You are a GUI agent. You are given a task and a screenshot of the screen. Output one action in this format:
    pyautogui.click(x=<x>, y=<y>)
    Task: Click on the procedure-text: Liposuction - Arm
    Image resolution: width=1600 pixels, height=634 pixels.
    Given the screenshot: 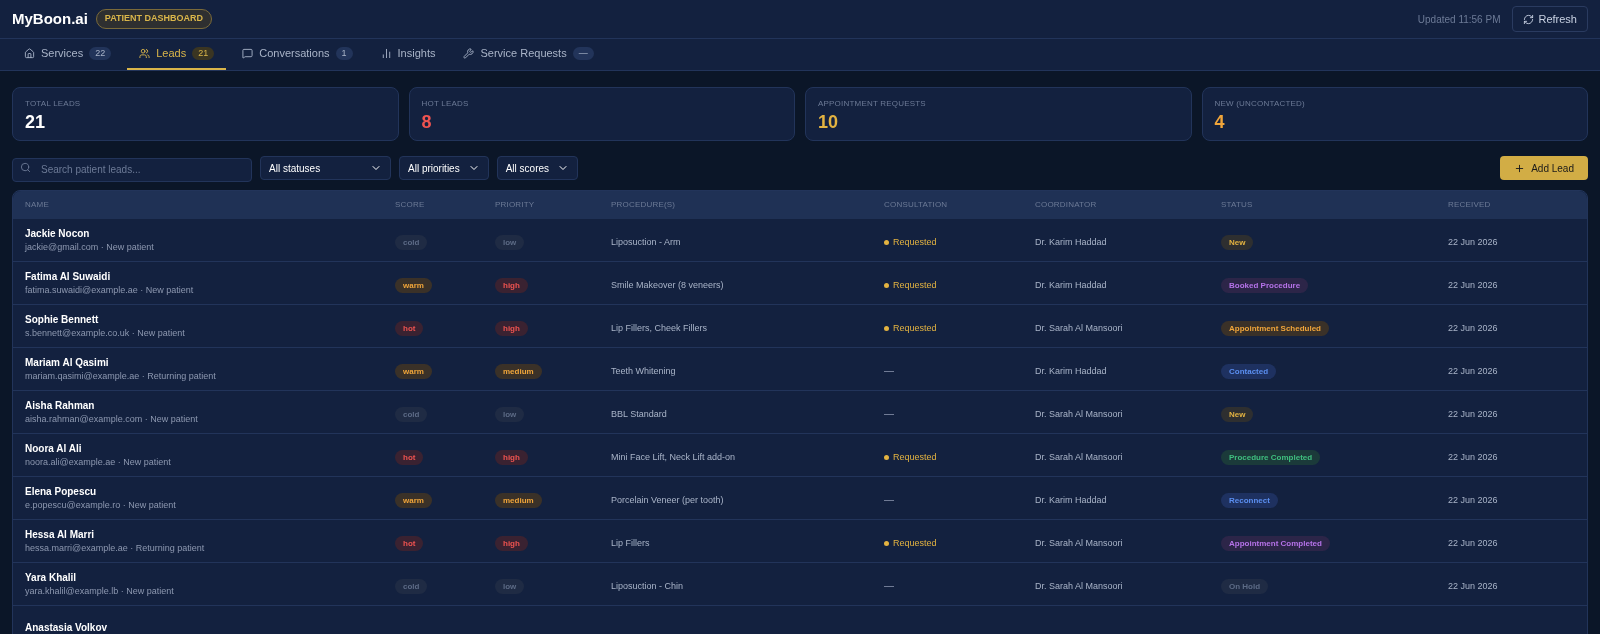 What is the action you would take?
    pyautogui.click(x=646, y=242)
    